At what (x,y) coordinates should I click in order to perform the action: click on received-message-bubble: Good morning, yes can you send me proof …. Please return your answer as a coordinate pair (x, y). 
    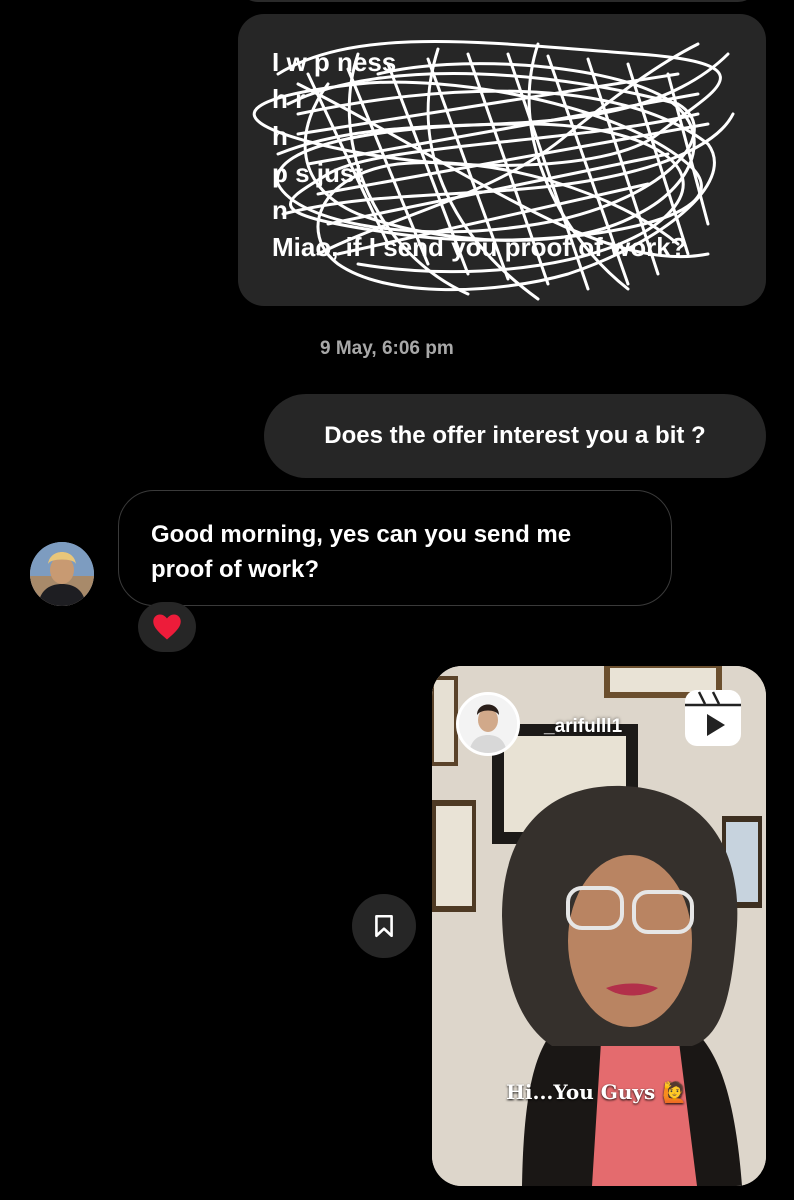
    Looking at the image, I should click on (395, 548).